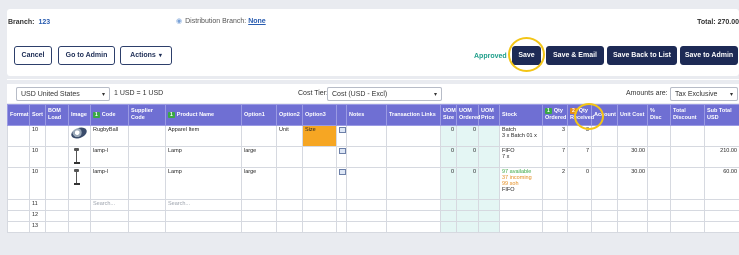 This screenshot has height=255, width=739. I want to click on actions-dropdown: Actions ▾, so click(146, 55).